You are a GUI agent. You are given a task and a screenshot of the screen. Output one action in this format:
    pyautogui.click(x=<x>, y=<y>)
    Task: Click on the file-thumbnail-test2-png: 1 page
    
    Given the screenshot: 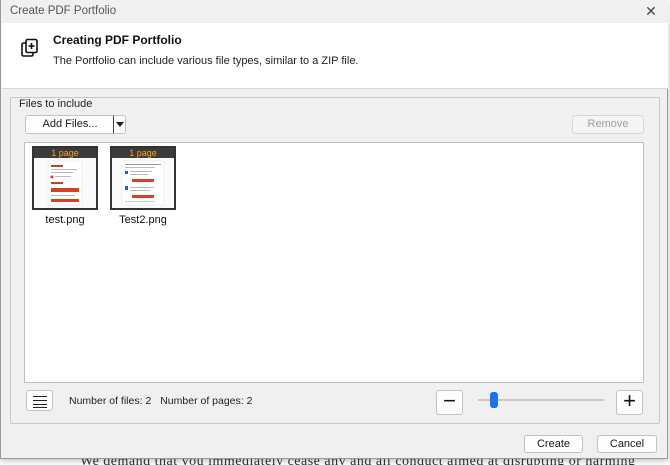 What is the action you would take?
    pyautogui.click(x=143, y=178)
    